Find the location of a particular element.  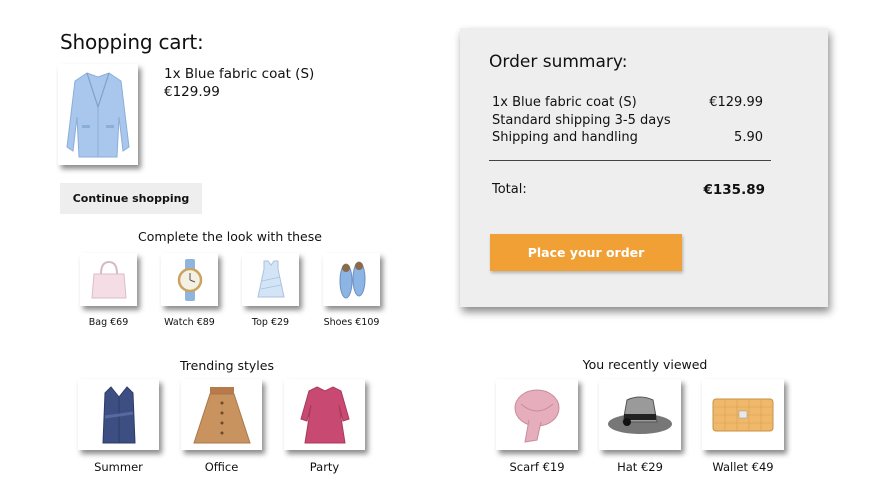

page-title: Shopping cart: is located at coordinates (132, 42).